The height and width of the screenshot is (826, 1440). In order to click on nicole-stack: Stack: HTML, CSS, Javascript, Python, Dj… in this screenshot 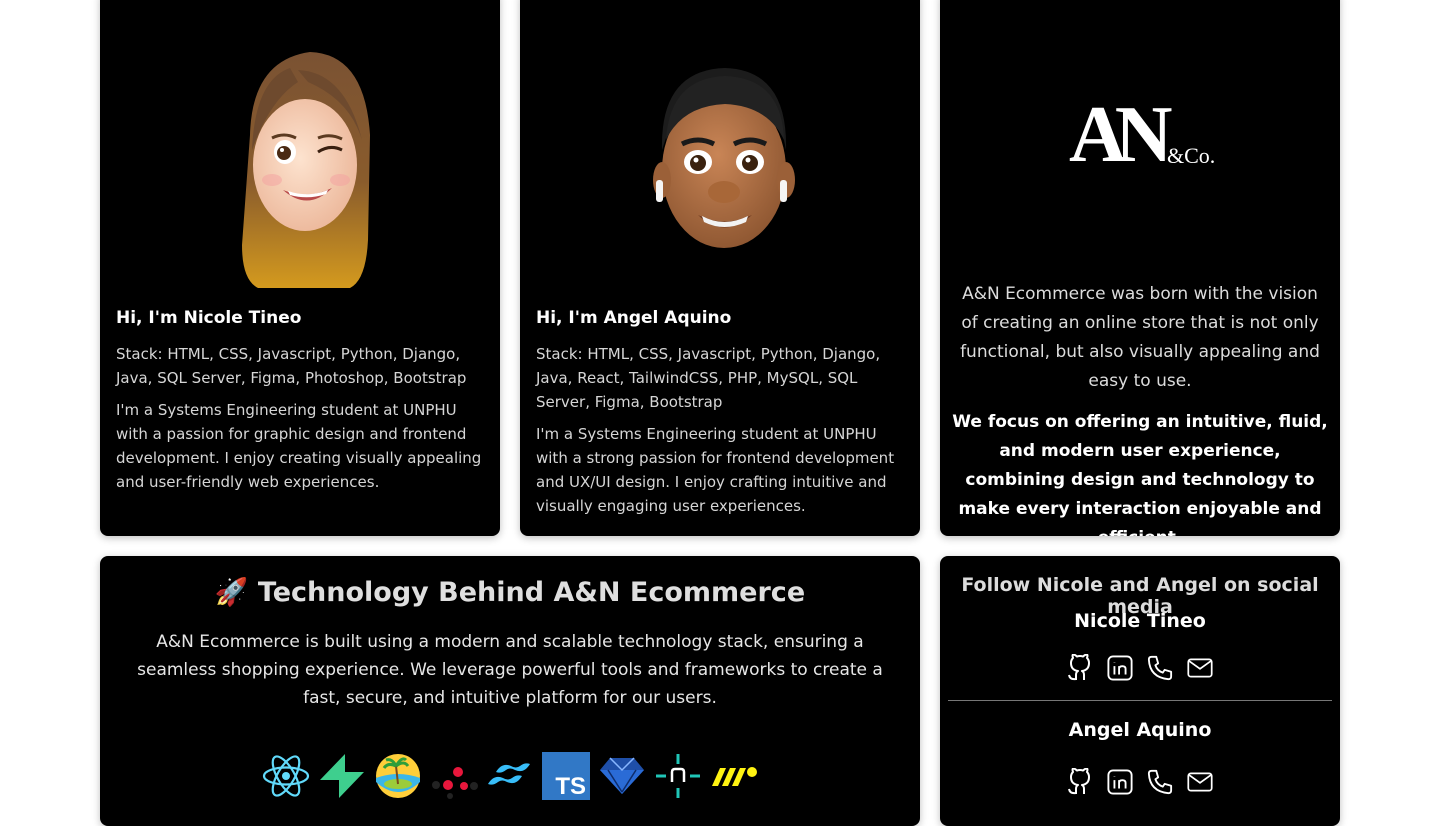, I will do `click(291, 366)`.